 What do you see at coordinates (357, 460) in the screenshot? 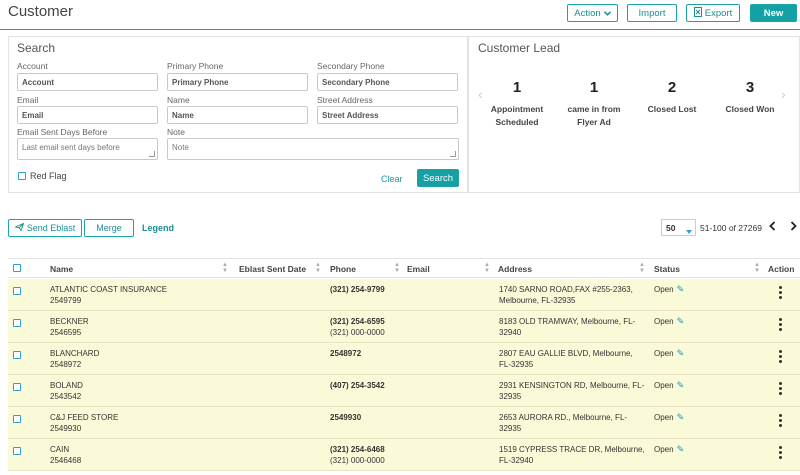
I see `phone-secondary: (321) 000-0000` at bounding box center [357, 460].